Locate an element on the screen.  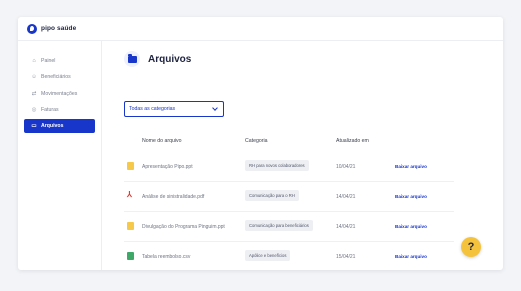
file-name: Análise de sinistralidade.pdf is located at coordinates (173, 197).